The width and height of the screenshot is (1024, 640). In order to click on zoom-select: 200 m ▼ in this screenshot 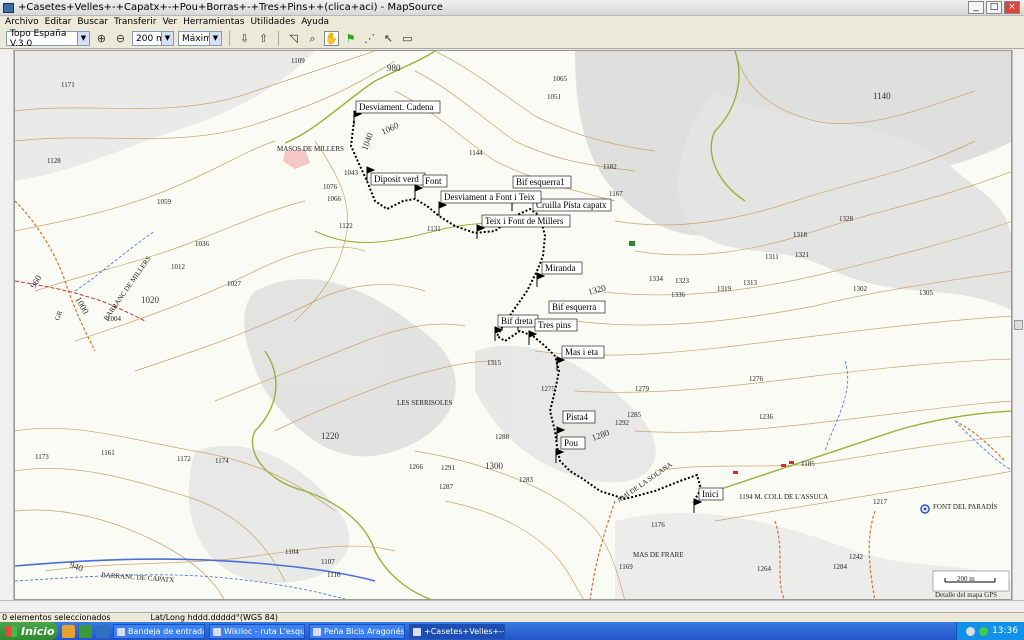, I will do `click(153, 38)`.